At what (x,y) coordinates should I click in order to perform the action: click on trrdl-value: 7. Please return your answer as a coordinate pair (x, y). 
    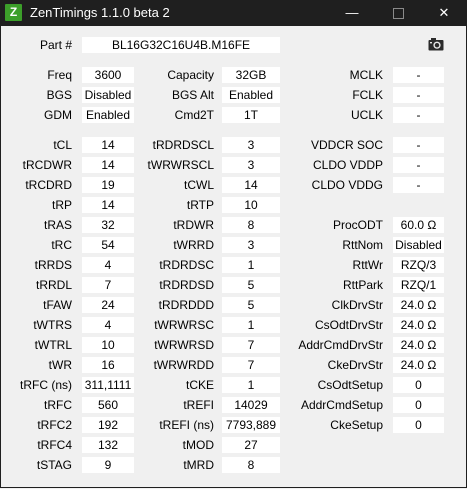
    Looking at the image, I should click on (108, 285).